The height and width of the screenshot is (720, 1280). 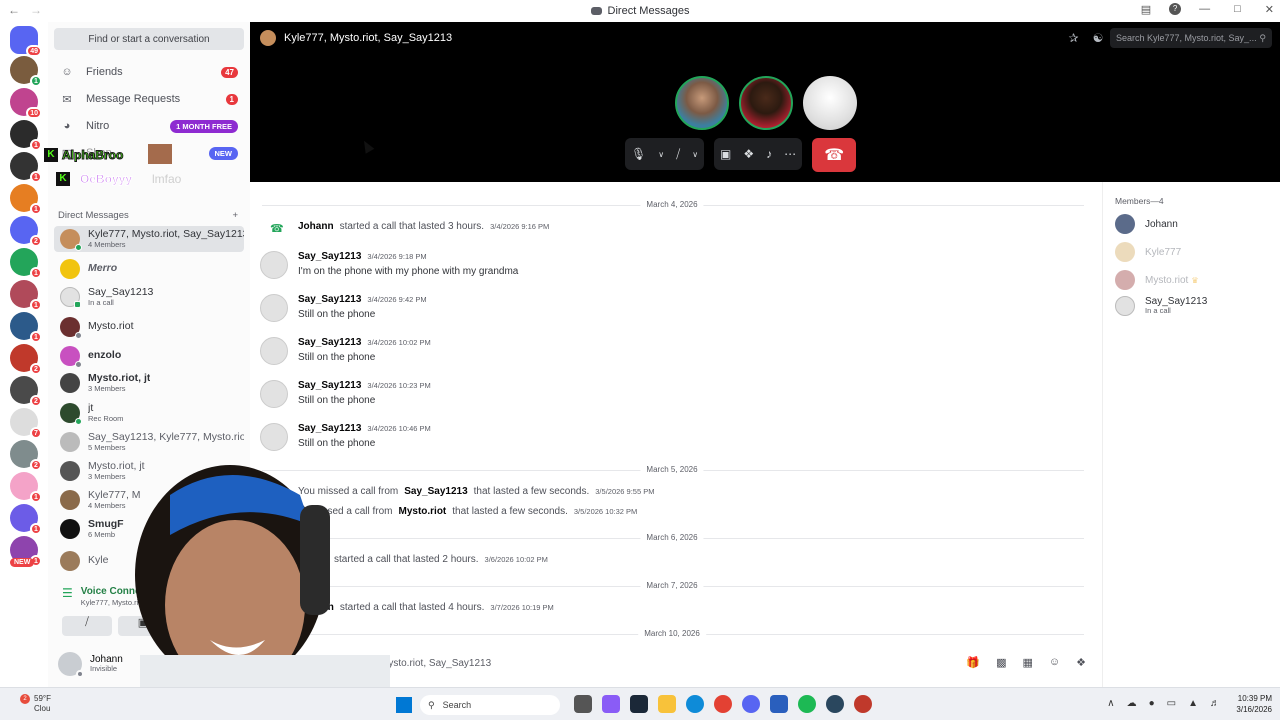 I want to click on pin-icon: ✰, so click(x=1074, y=38).